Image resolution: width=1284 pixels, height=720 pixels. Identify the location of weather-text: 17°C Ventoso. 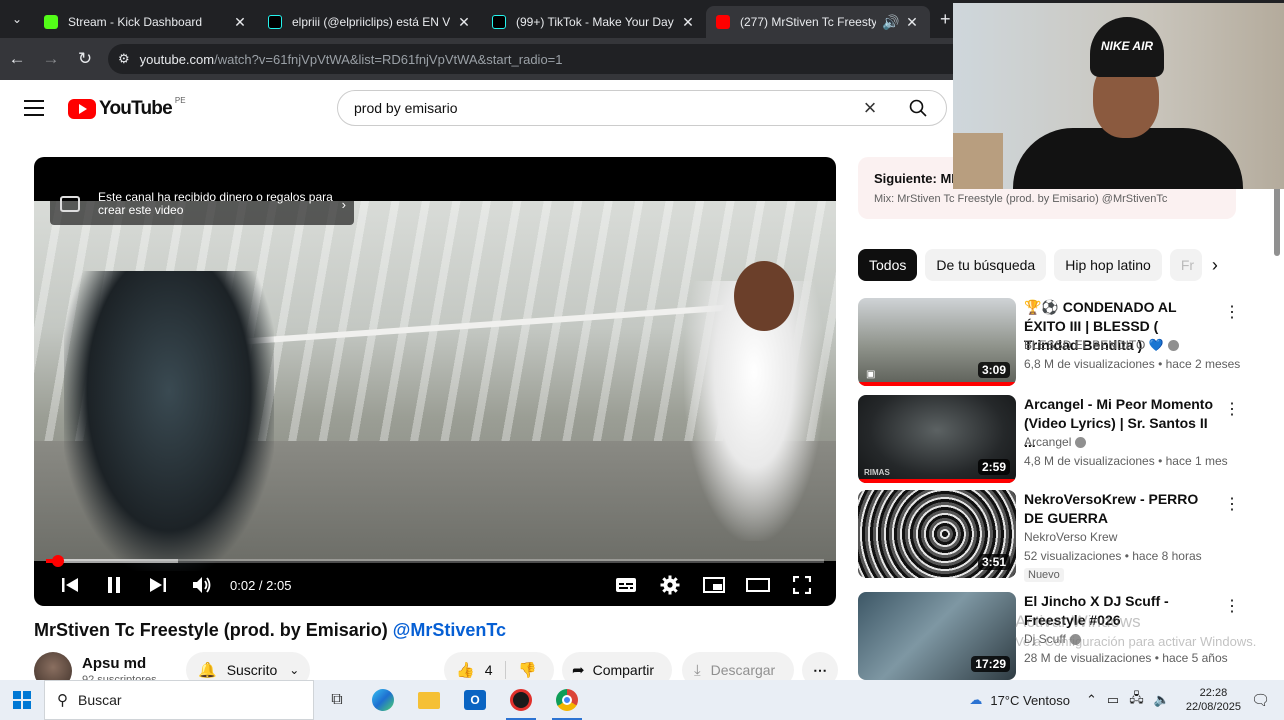
(1030, 700).